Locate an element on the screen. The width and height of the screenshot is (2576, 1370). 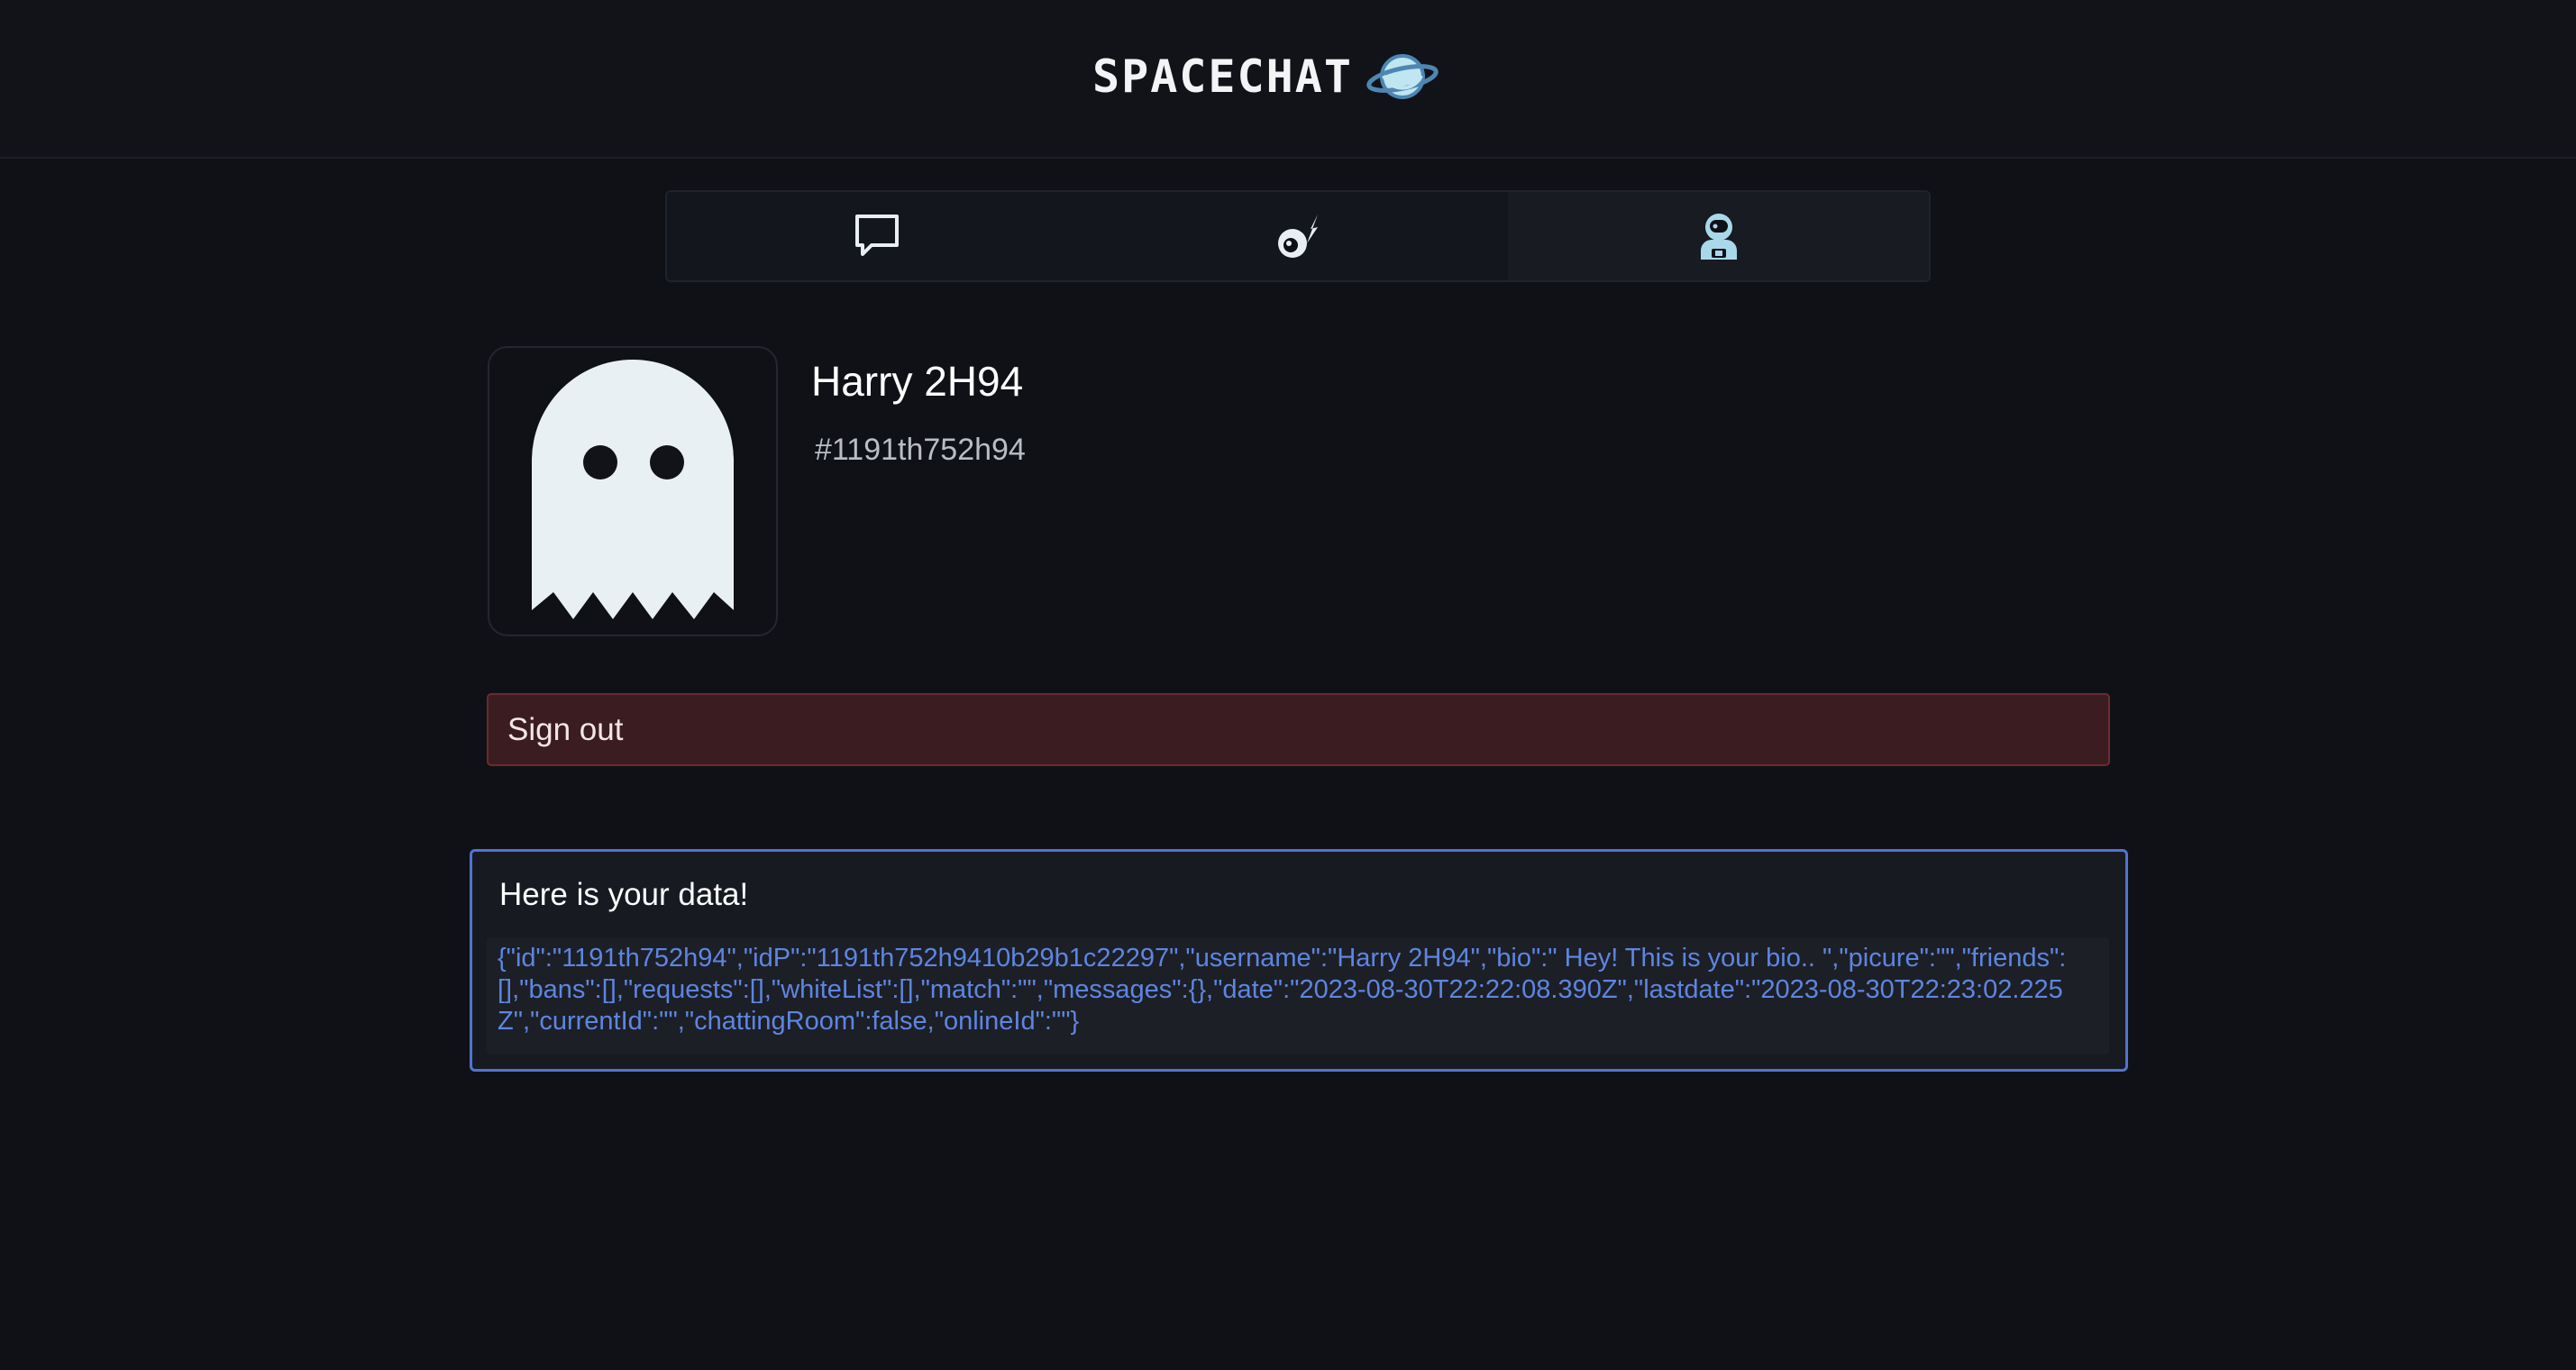
chat-bubble-icon is located at coordinates (877, 235).